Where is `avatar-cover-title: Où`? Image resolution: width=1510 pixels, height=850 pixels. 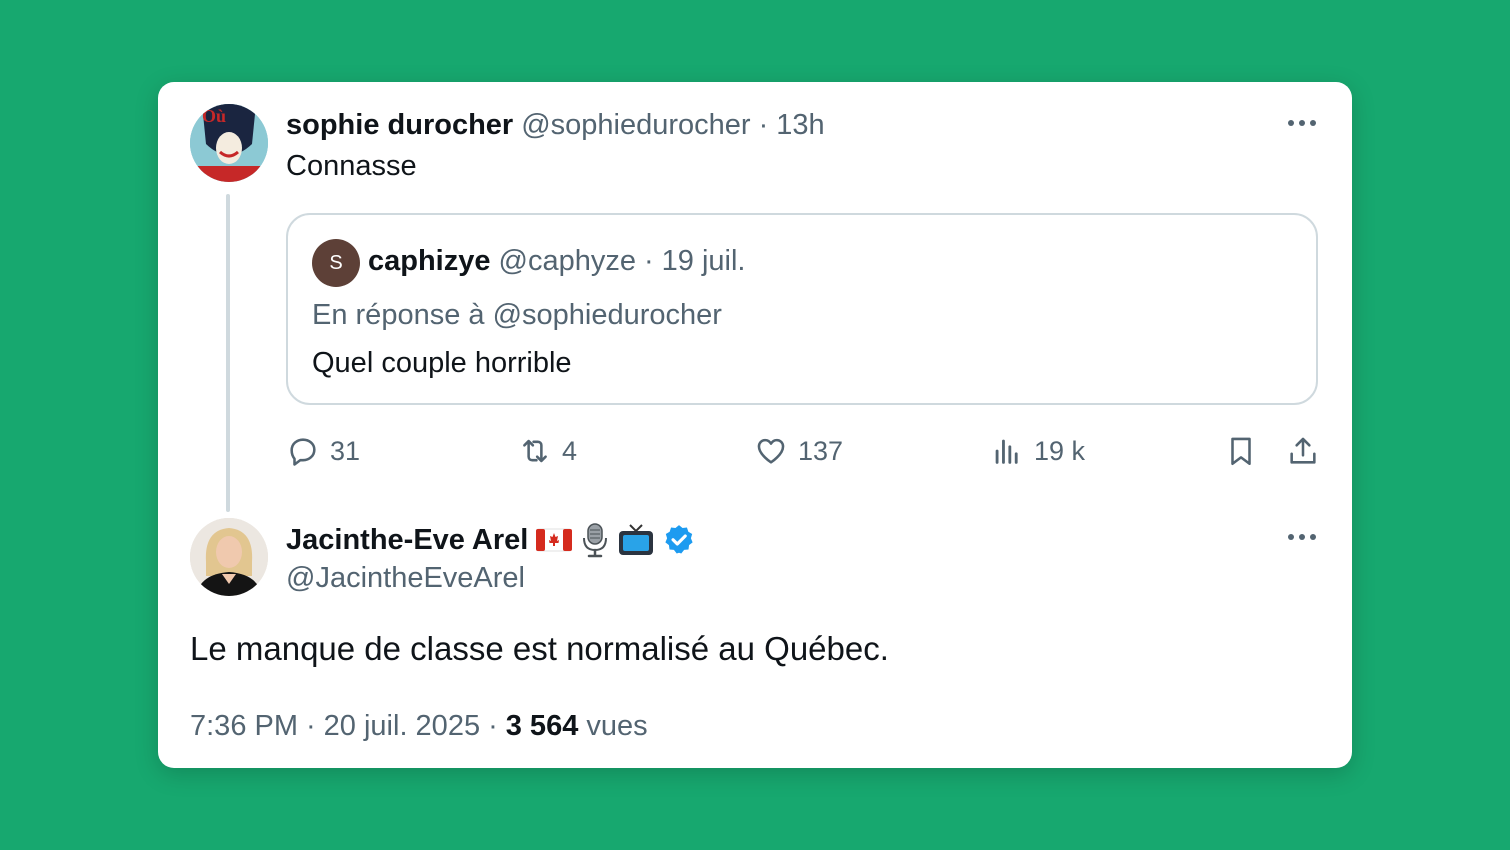
avatar-cover-title: Où is located at coordinates (214, 116).